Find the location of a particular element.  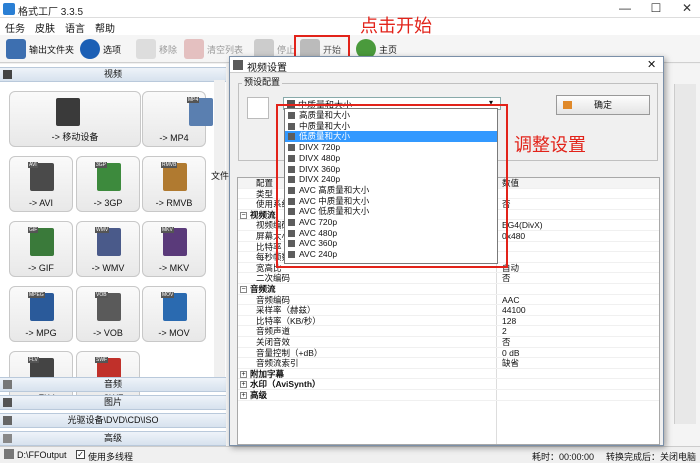

menu-bar: 任务 皮肤 语言 帮助 is located at coordinates (350, 26).